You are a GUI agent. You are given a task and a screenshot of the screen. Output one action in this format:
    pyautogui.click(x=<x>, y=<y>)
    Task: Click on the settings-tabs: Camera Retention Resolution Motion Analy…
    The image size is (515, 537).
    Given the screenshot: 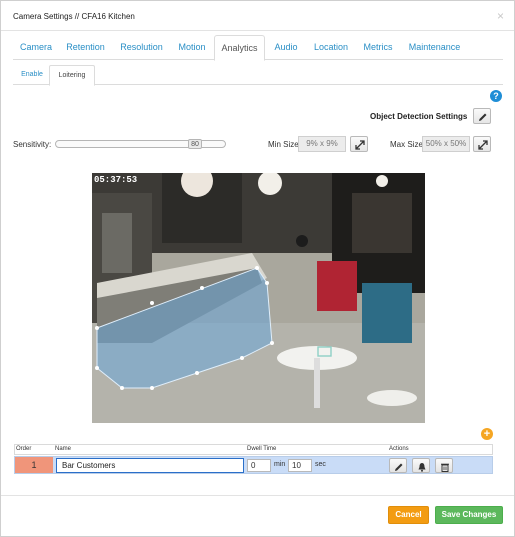 What is the action you would take?
    pyautogui.click(x=258, y=48)
    